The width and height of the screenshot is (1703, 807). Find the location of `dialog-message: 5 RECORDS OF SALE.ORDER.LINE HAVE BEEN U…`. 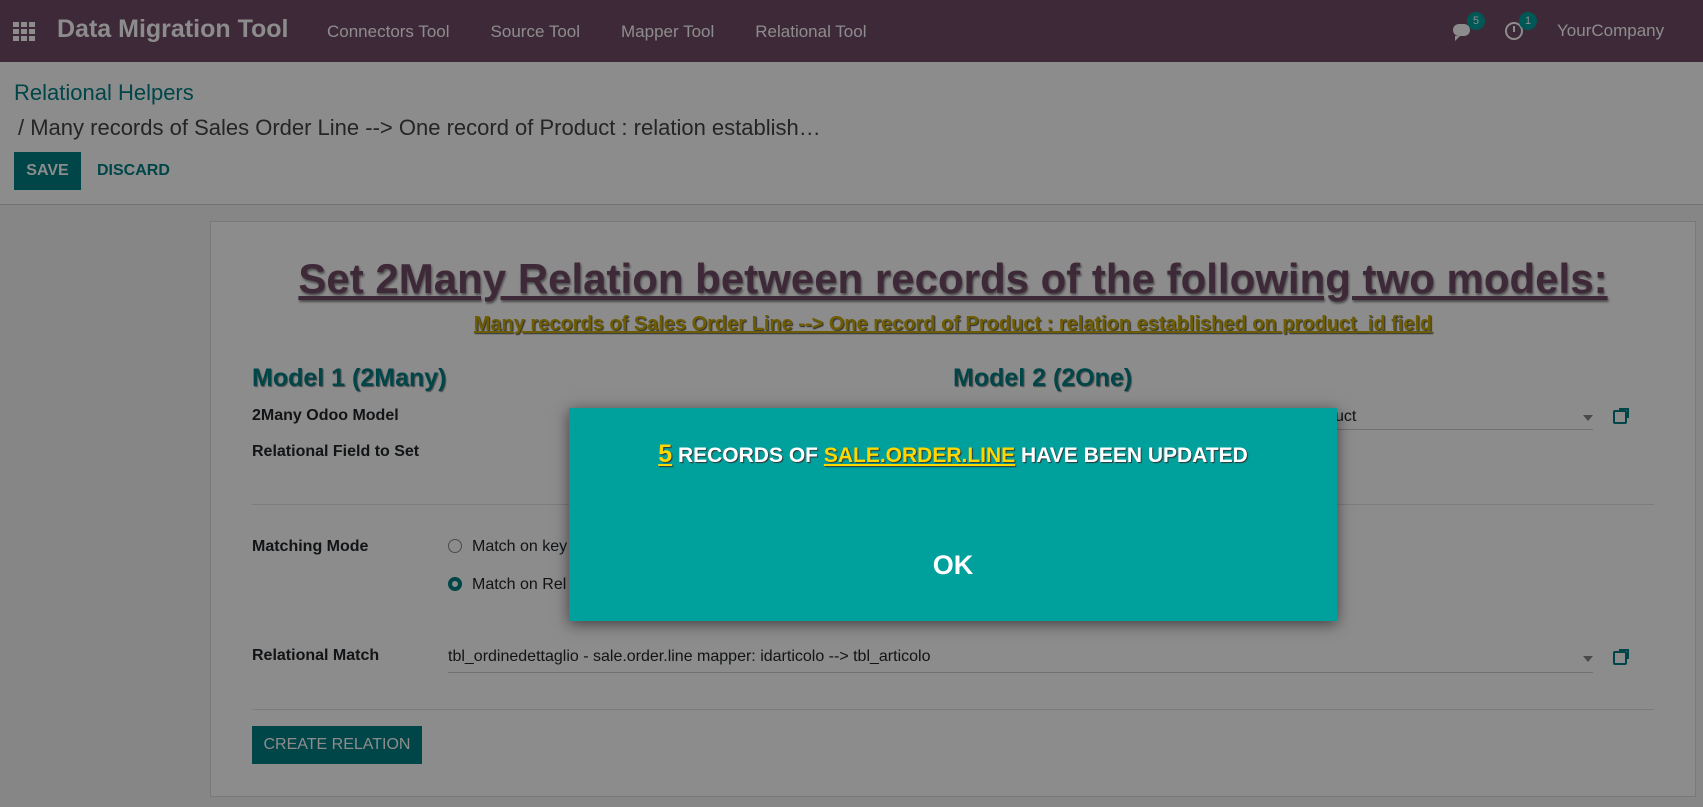

dialog-message: 5 RECORDS OF SALE.ORDER.LINE HAVE BEEN U… is located at coordinates (953, 454).